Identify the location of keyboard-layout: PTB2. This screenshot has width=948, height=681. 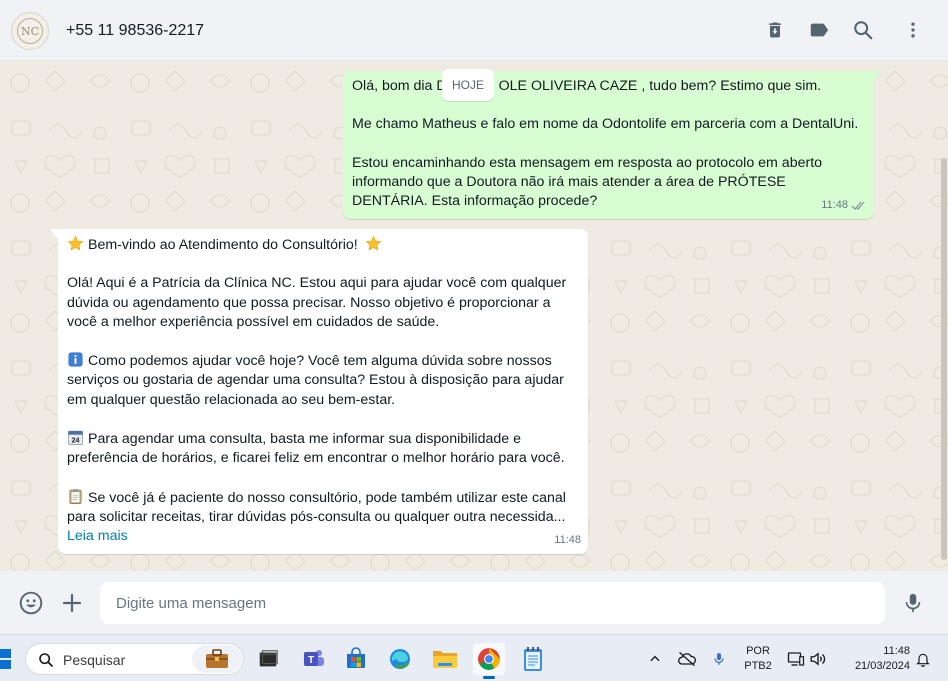
(758, 666).